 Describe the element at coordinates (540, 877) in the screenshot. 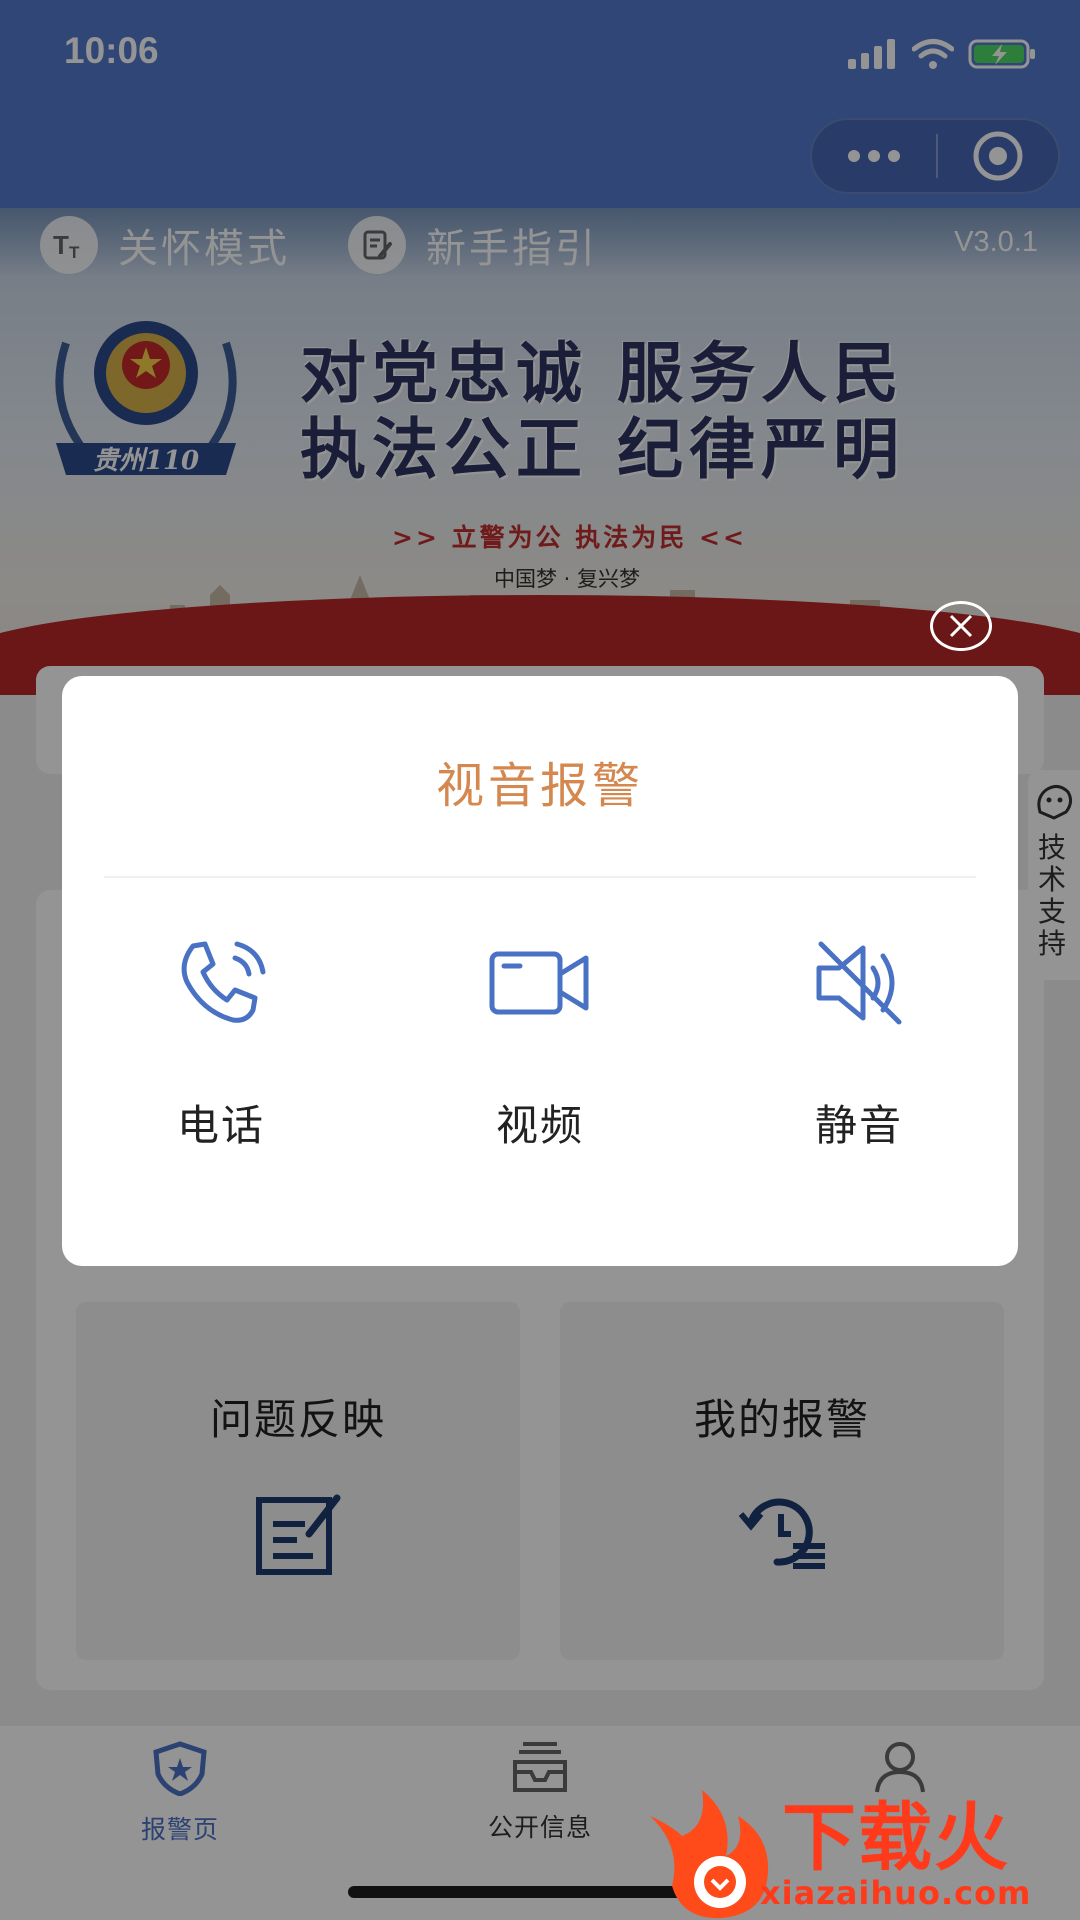

I see `dialog-divider` at that location.